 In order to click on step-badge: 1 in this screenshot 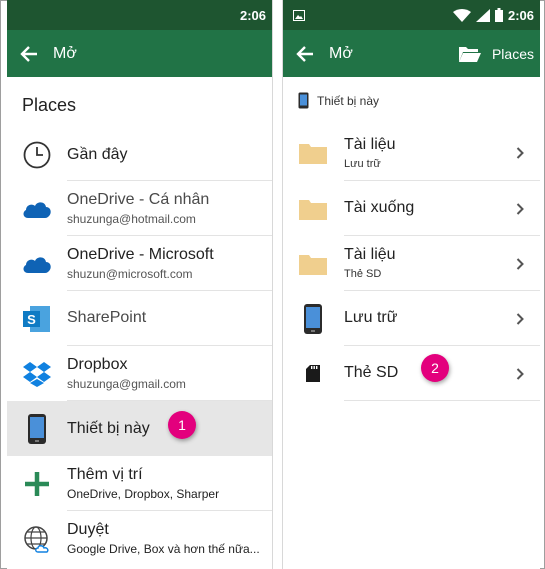, I will do `click(182, 425)`.